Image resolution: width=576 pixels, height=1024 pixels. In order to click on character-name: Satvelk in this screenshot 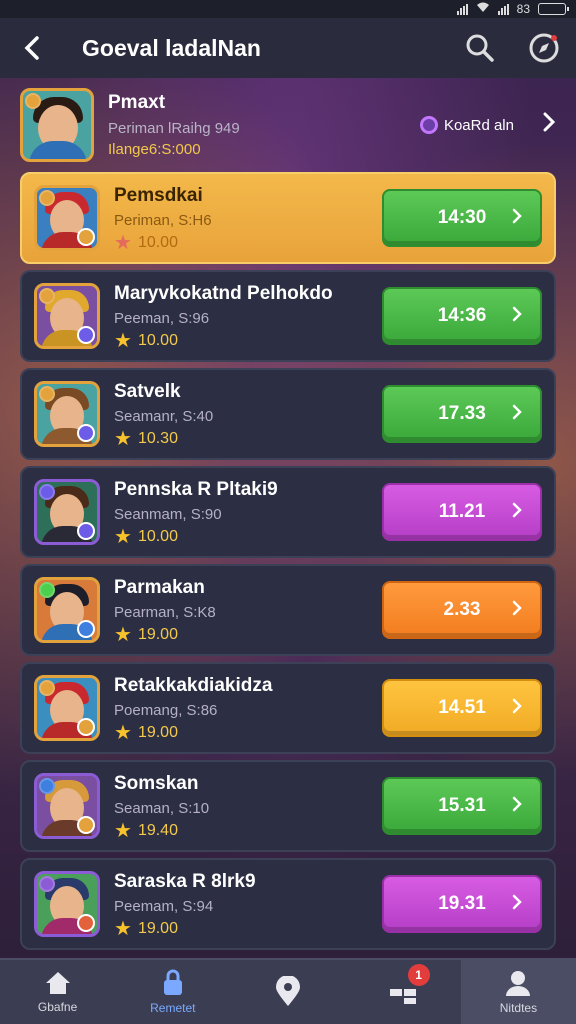, I will do `click(147, 391)`.